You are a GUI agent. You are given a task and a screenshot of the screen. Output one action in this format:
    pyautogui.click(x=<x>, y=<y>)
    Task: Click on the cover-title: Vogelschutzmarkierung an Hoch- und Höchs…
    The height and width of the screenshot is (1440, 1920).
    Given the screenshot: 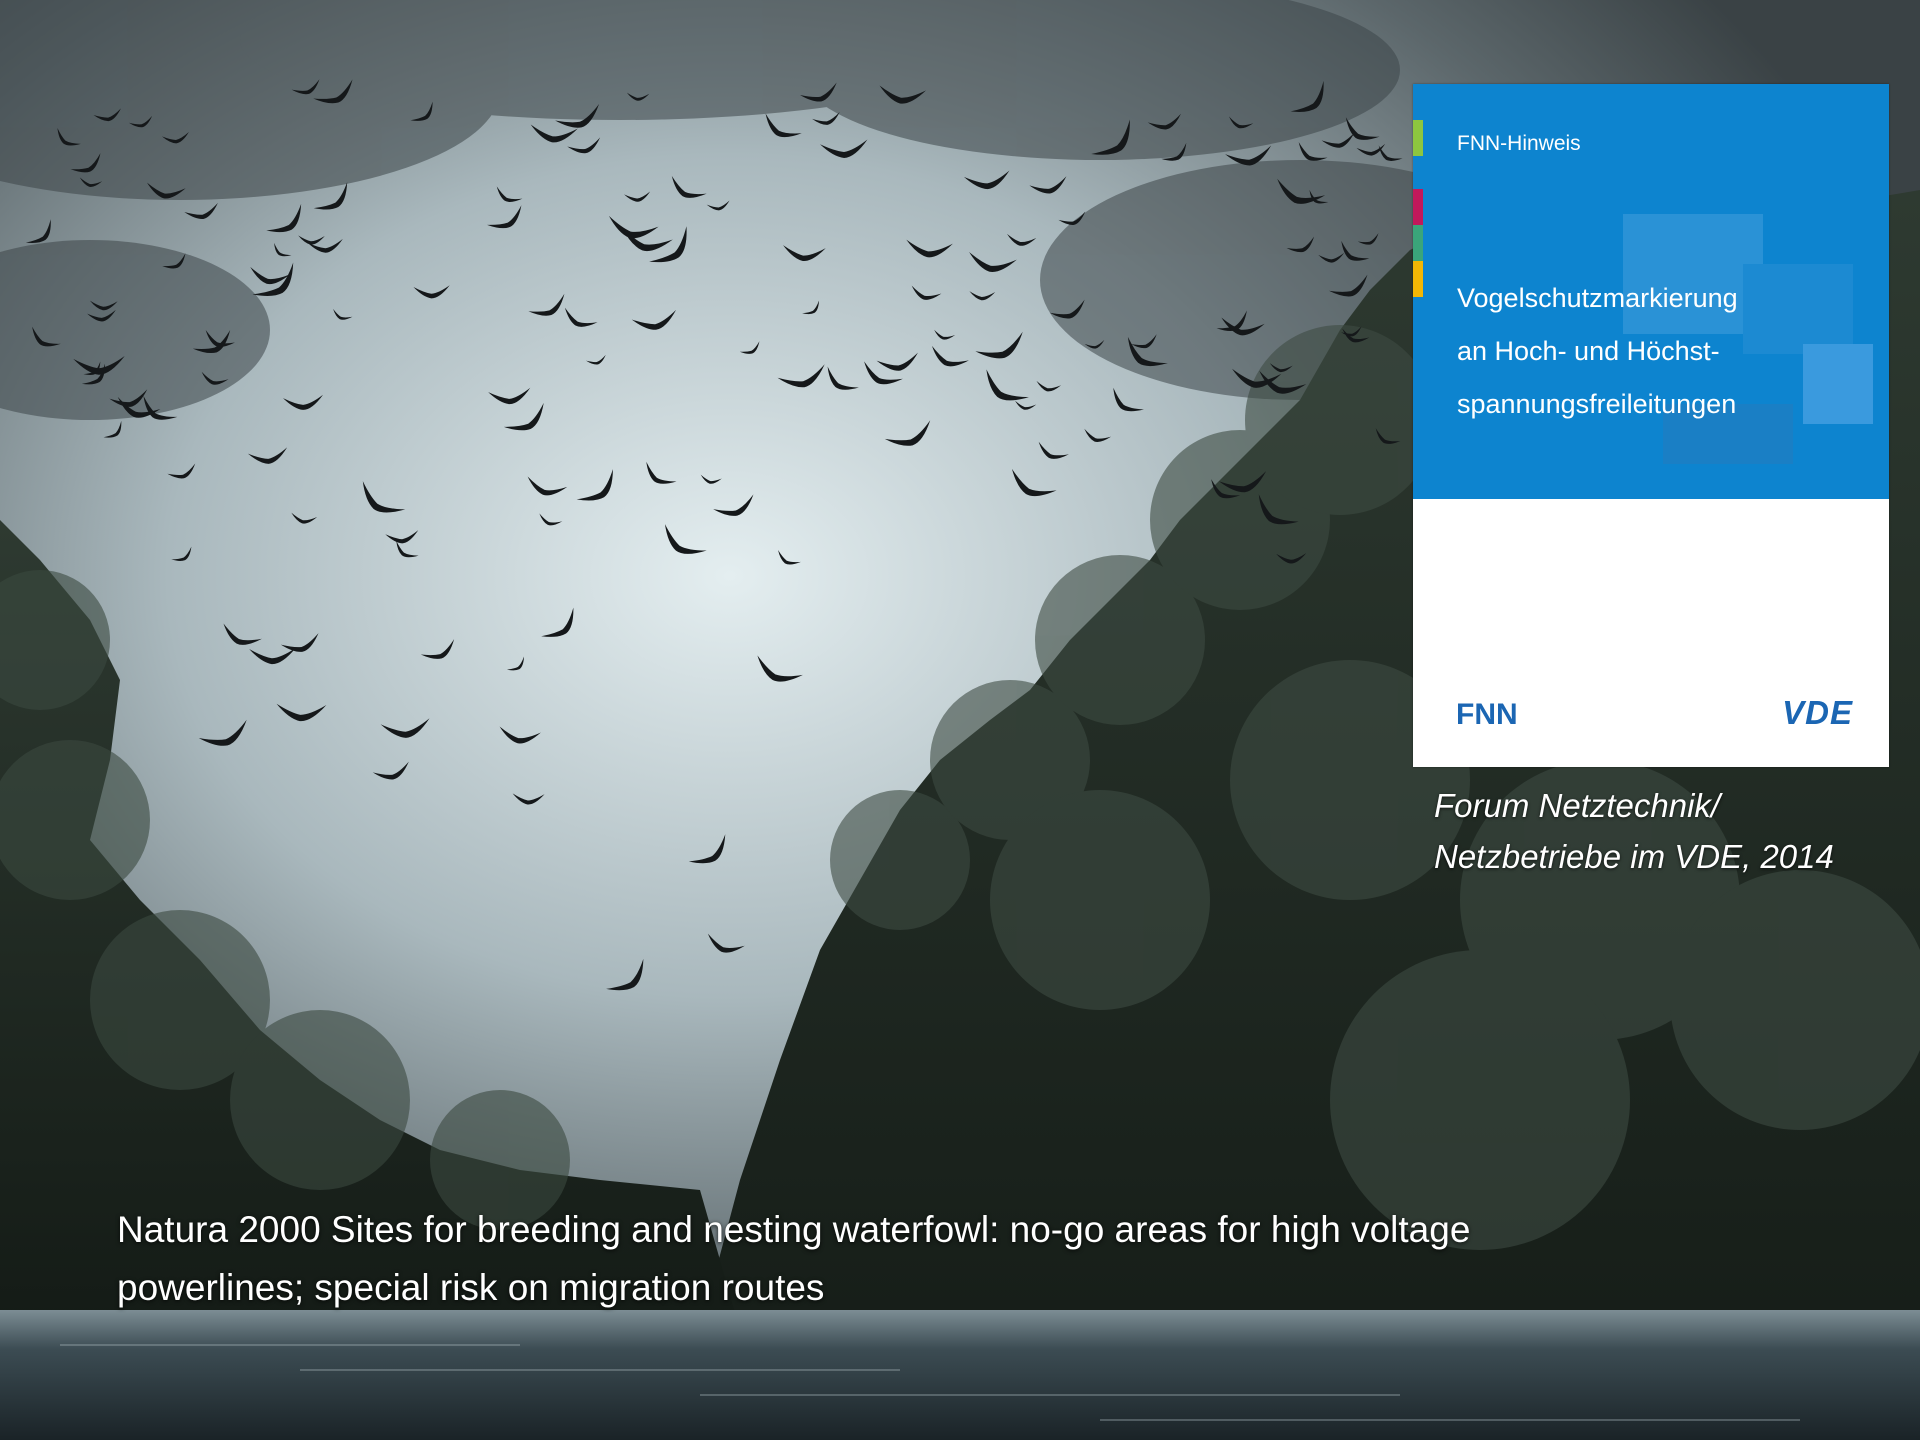 What is the action you would take?
    pyautogui.click(x=1597, y=351)
    